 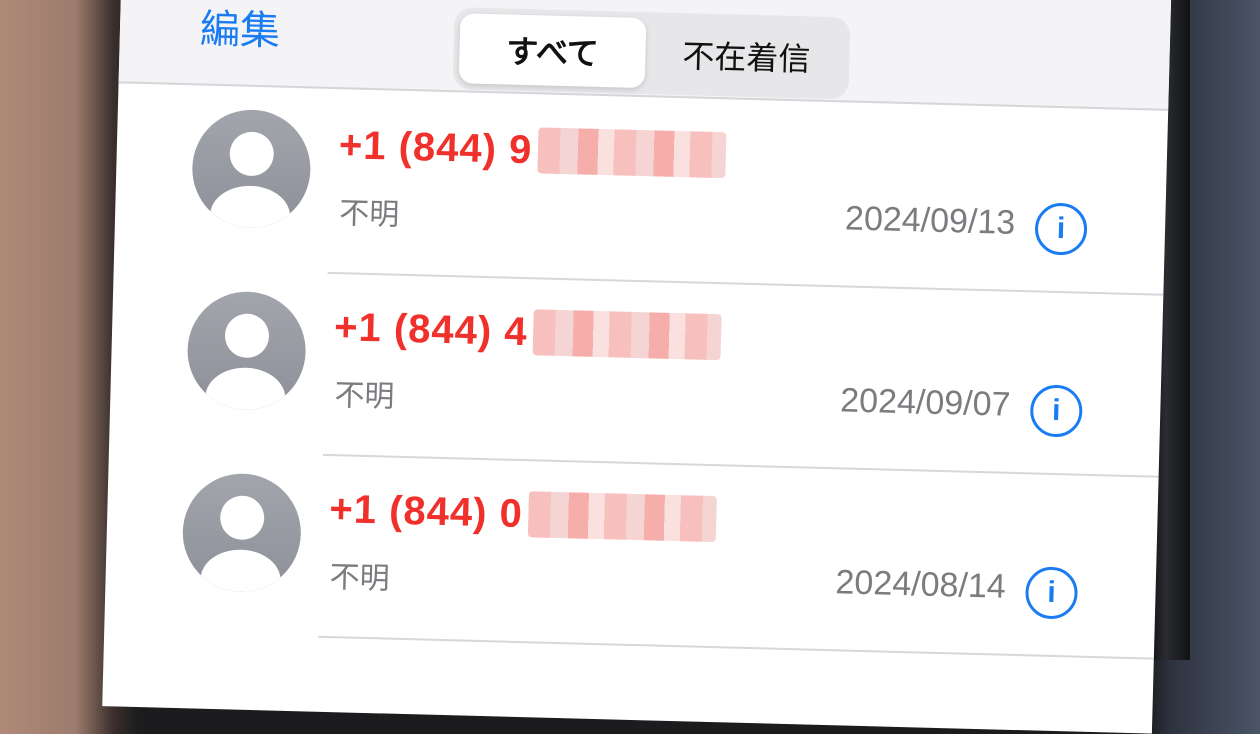 What do you see at coordinates (239, 28) in the screenshot?
I see `edit-button: 編集` at bounding box center [239, 28].